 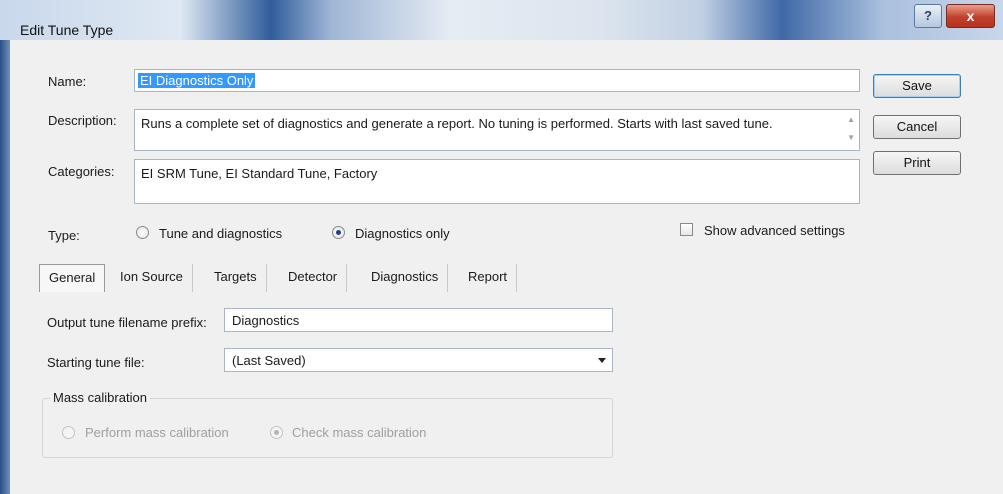 I want to click on window-title: Edit Tune Type, so click(x=67, y=30).